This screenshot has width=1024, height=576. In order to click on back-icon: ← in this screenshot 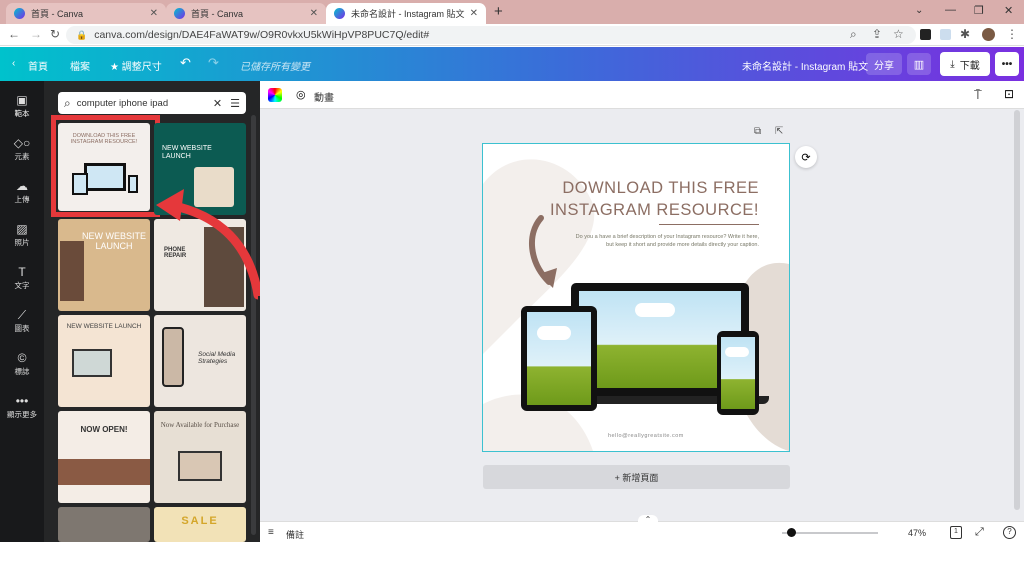, I will do `click(14, 34)`.